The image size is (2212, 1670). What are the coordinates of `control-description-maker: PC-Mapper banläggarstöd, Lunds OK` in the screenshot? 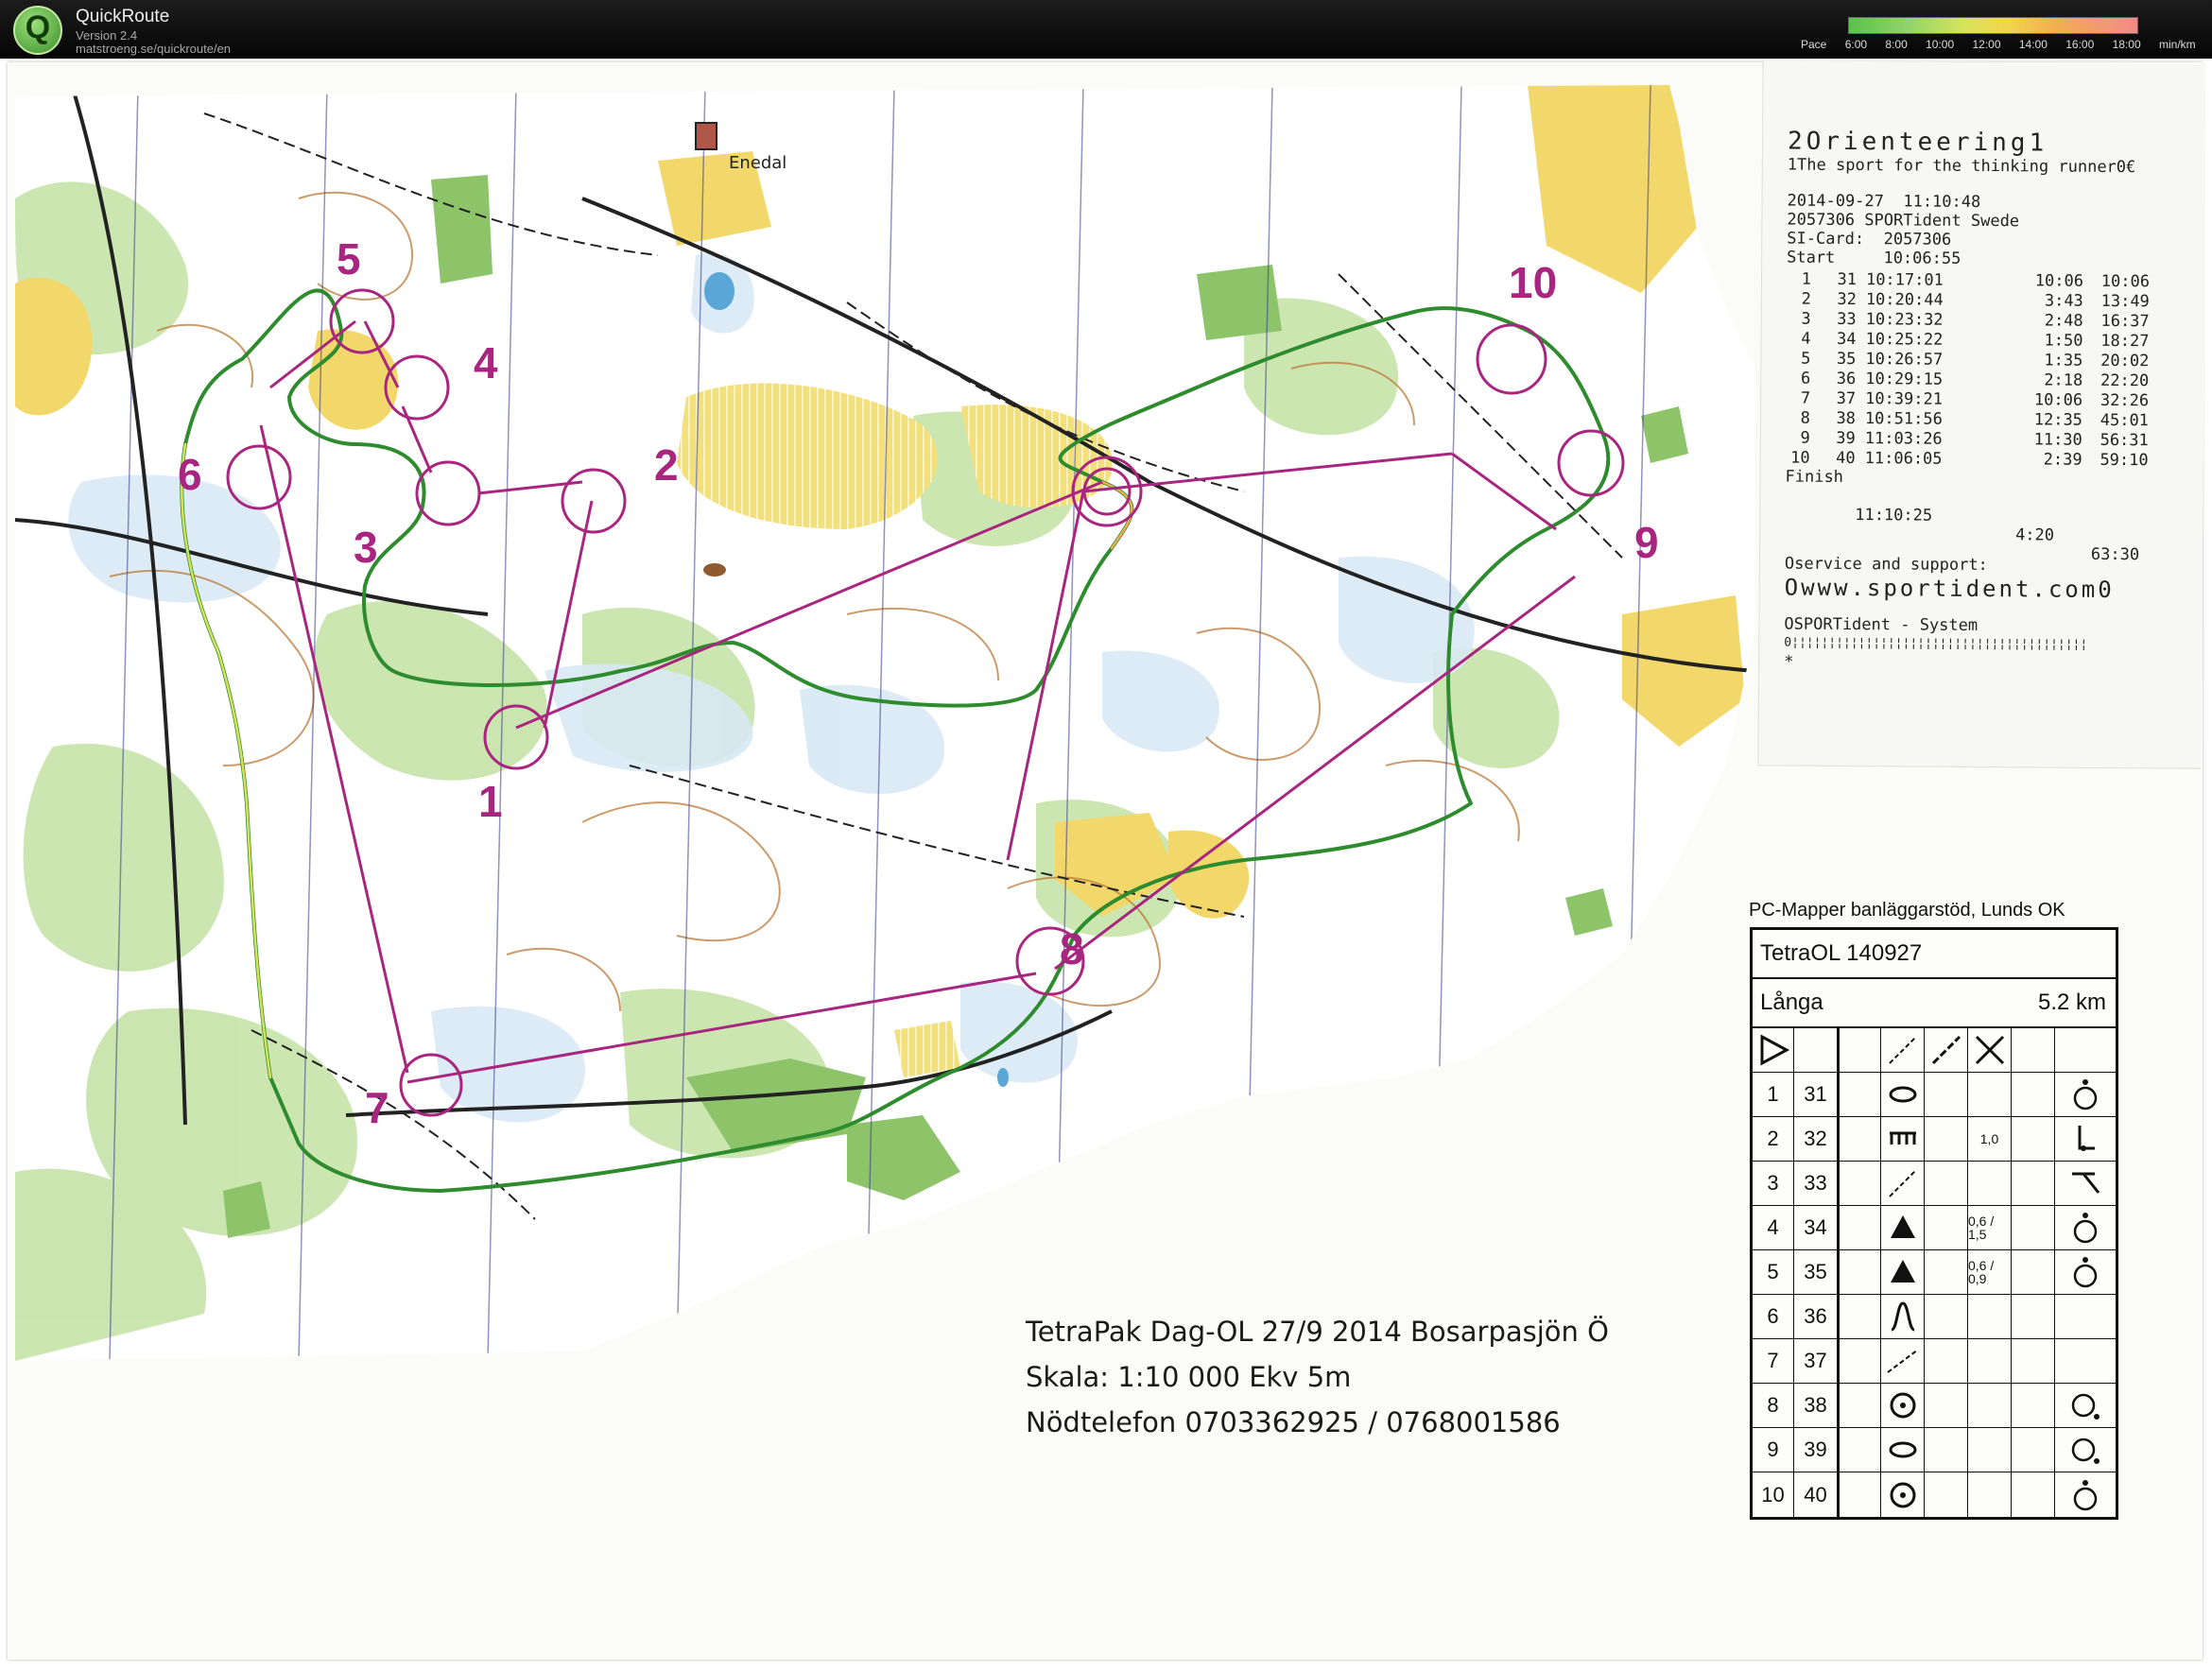 It's located at (1907, 911).